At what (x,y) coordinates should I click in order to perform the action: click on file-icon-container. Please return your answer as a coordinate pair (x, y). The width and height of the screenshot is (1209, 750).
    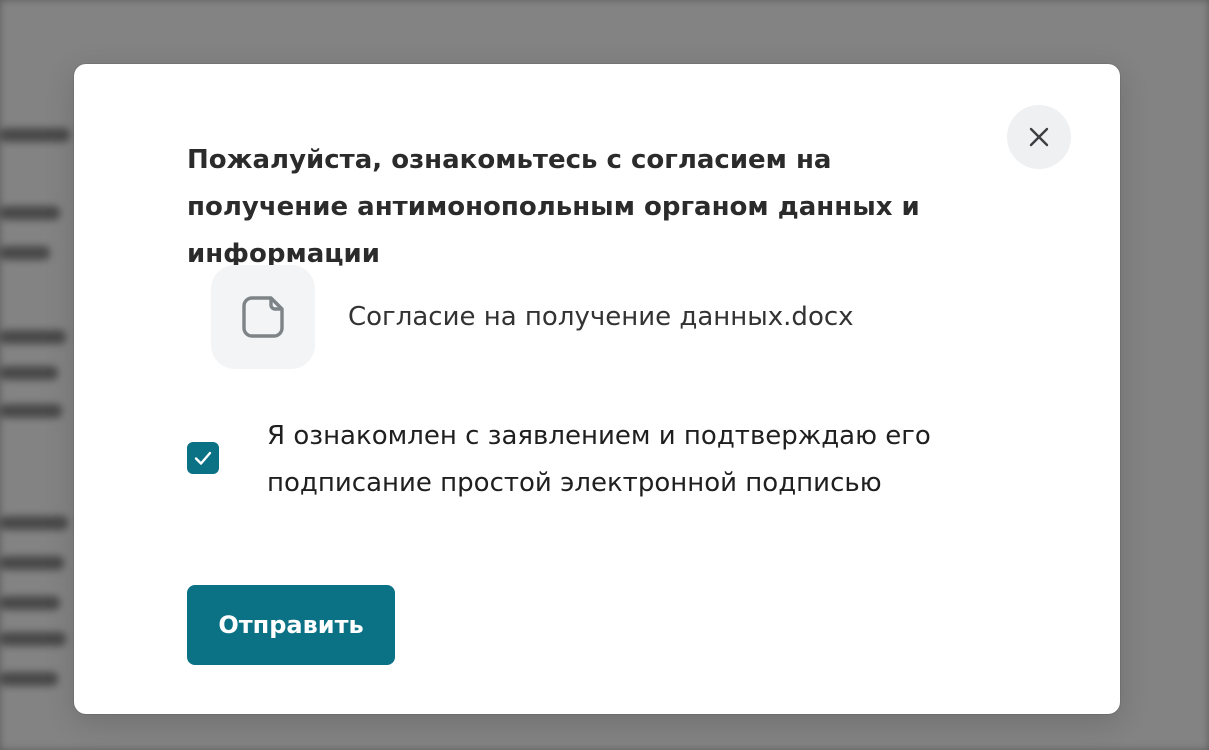
    Looking at the image, I should click on (263, 317).